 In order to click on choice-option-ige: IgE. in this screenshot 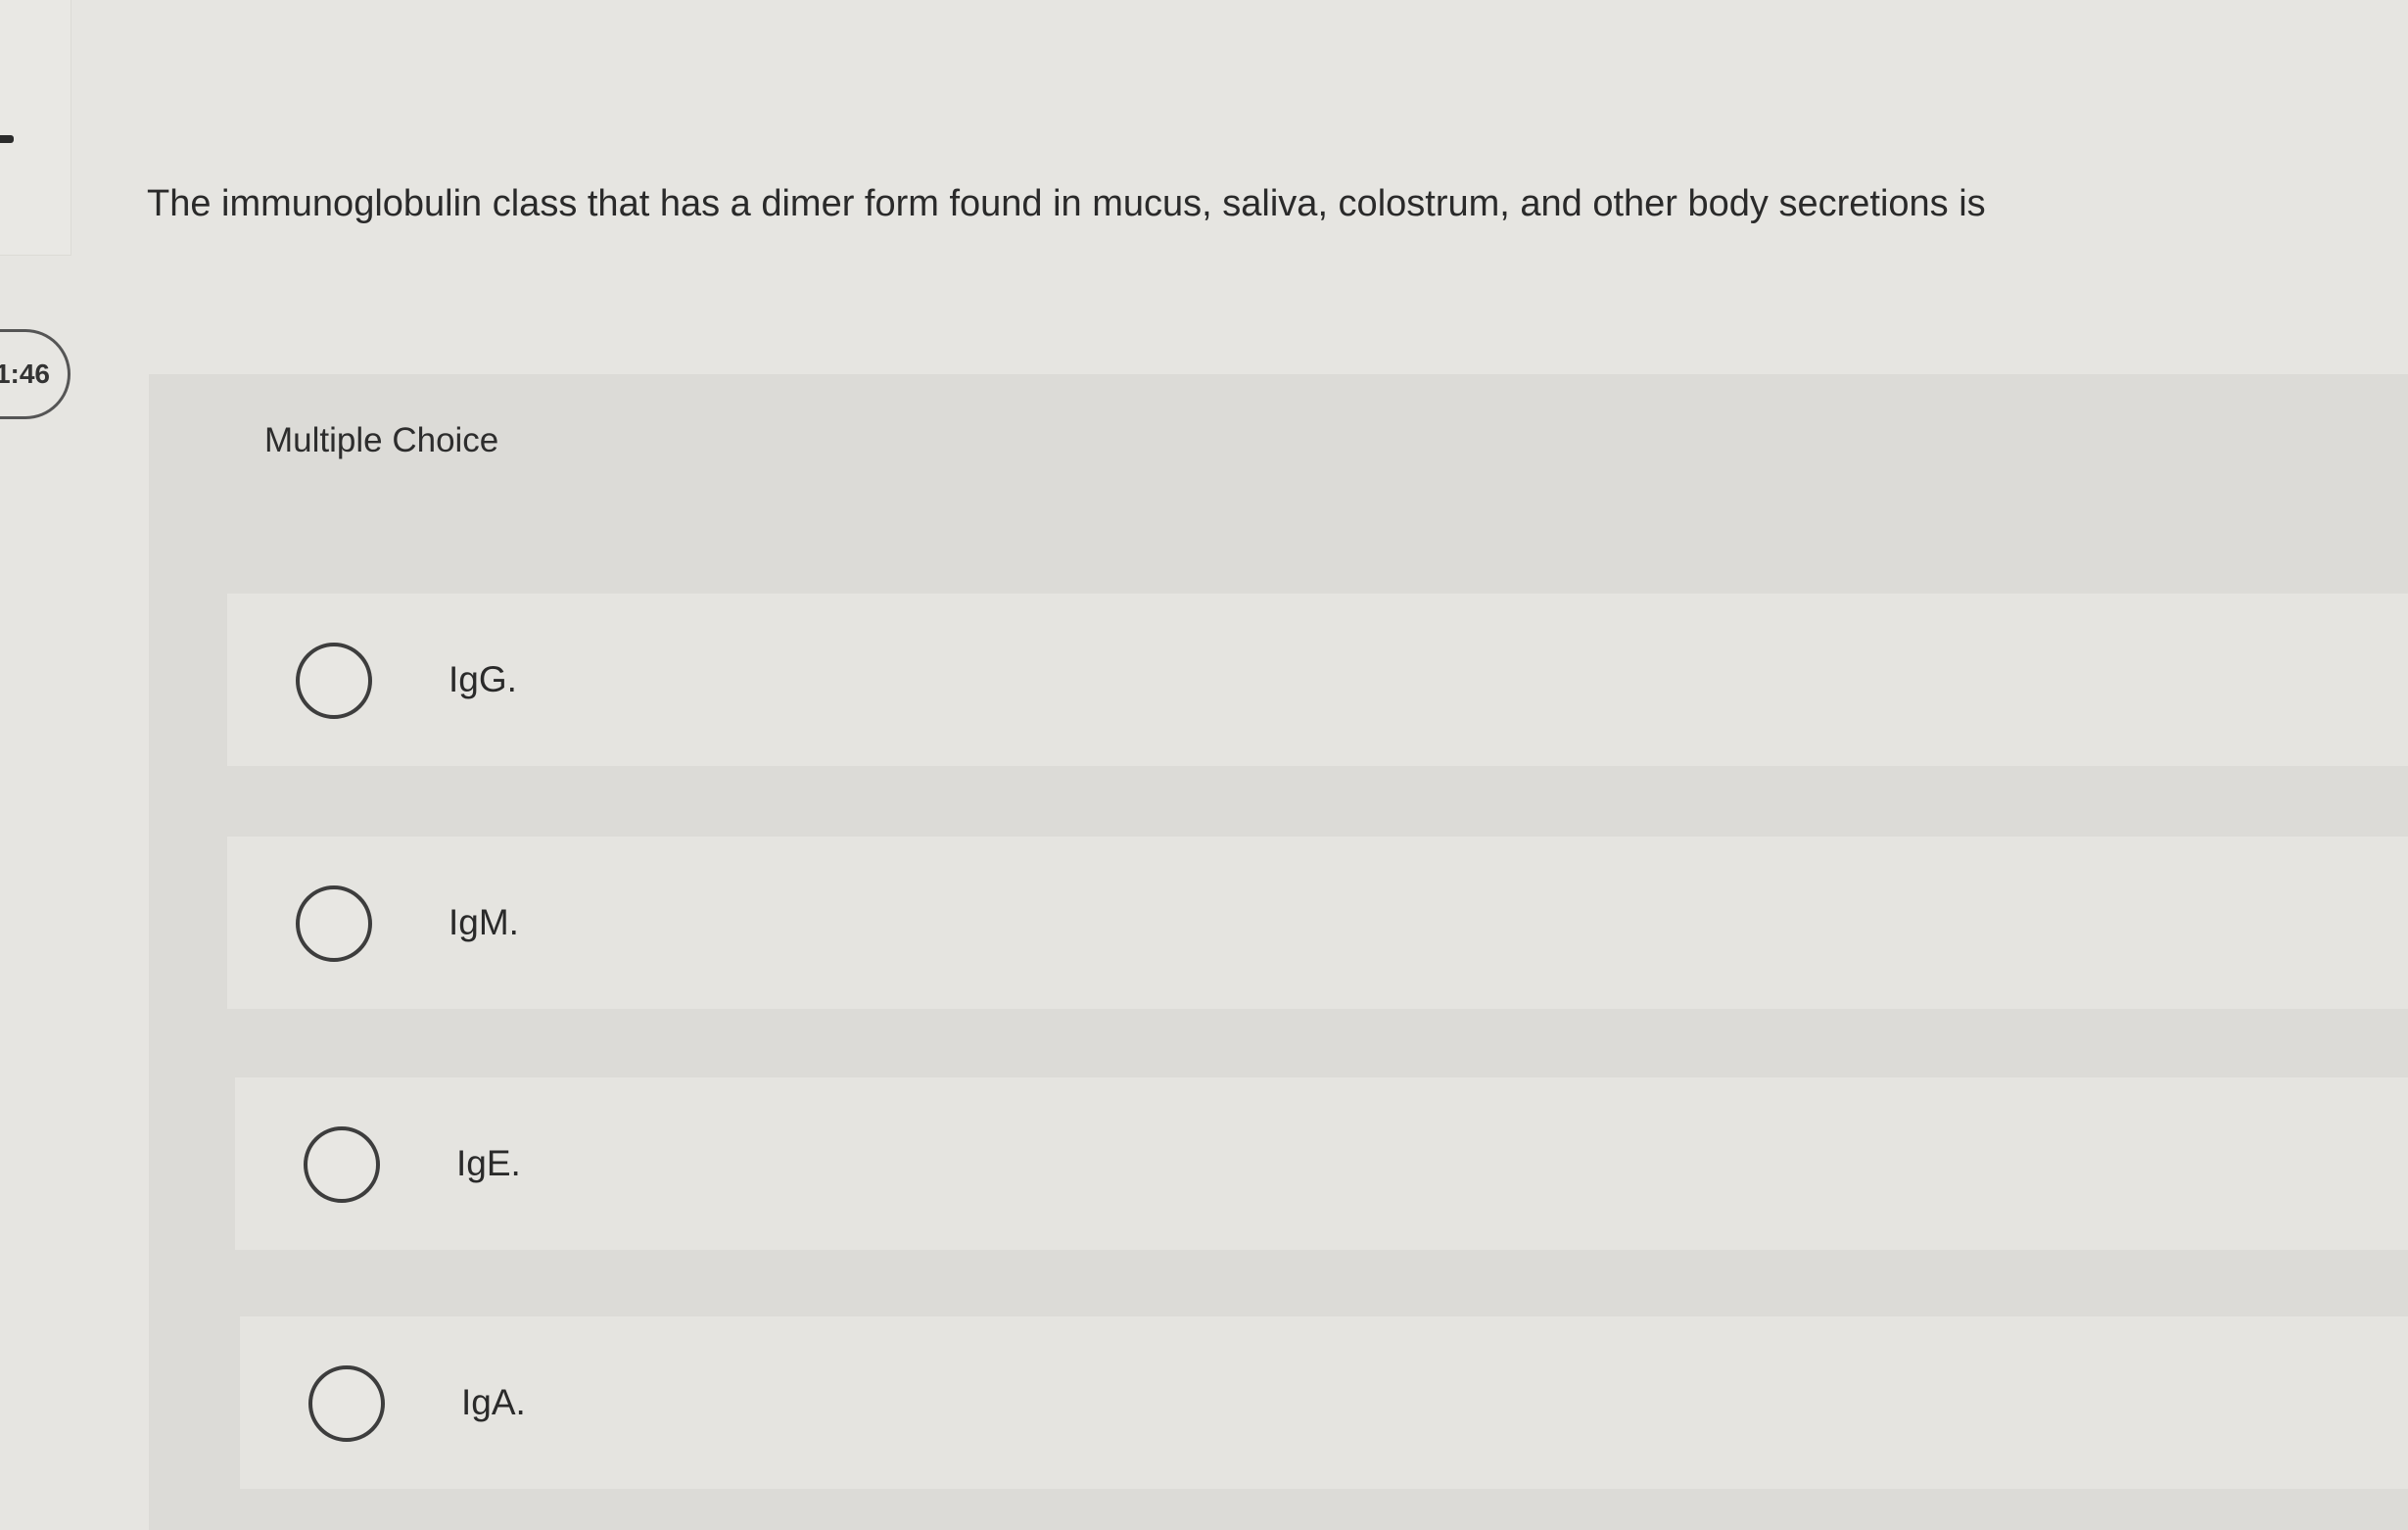, I will do `click(1322, 1163)`.